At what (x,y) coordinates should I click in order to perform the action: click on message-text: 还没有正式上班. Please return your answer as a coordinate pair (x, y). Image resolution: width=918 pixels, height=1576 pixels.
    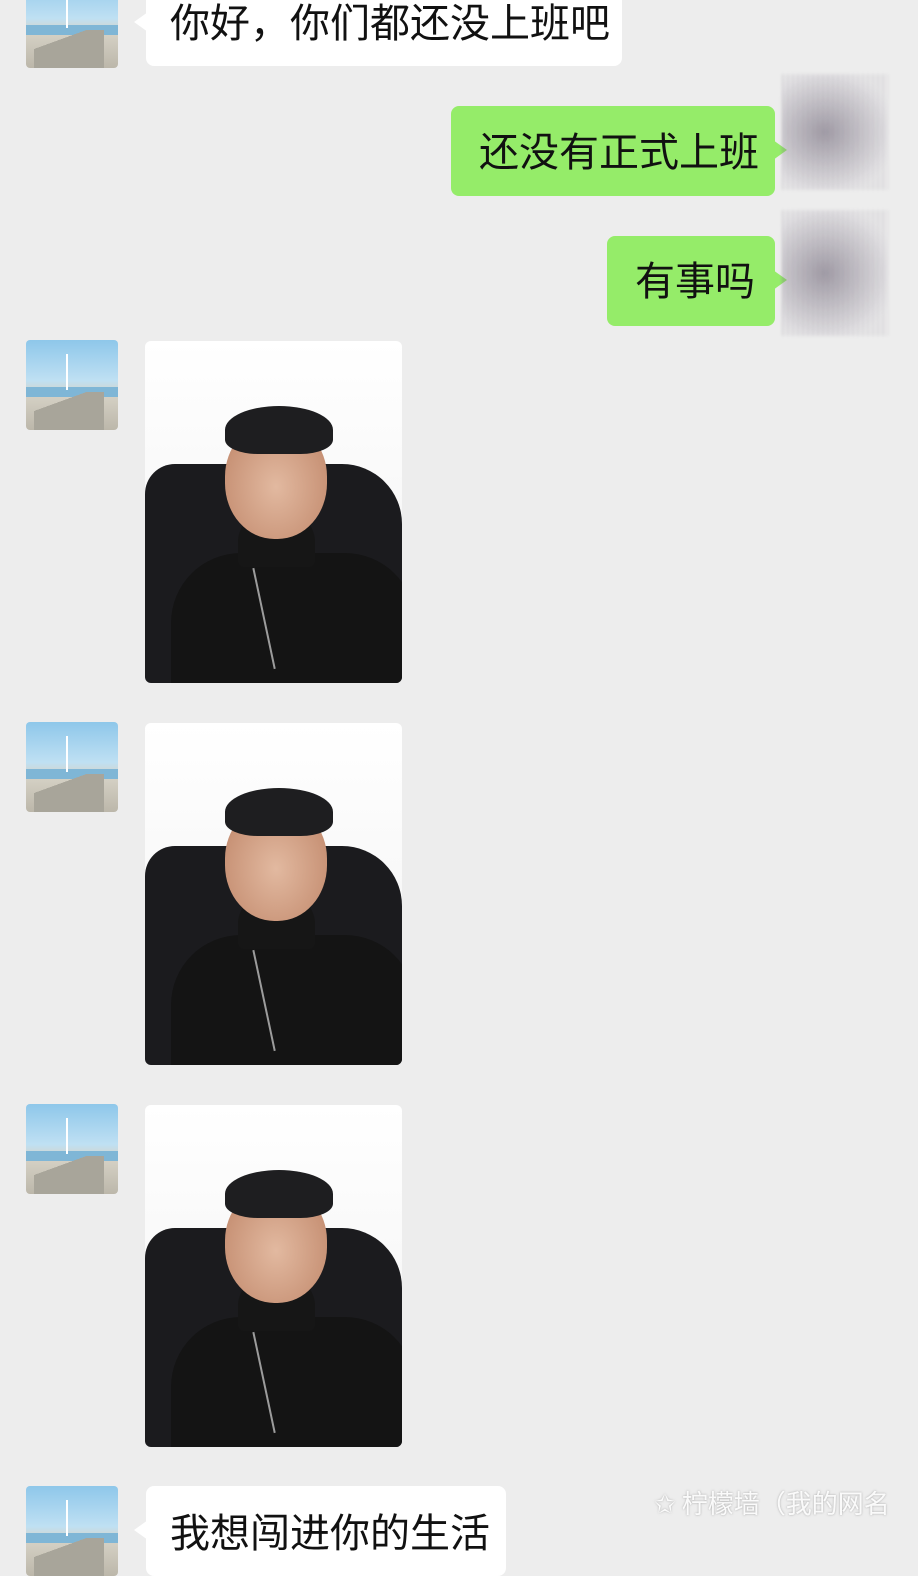
    Looking at the image, I should click on (619, 153).